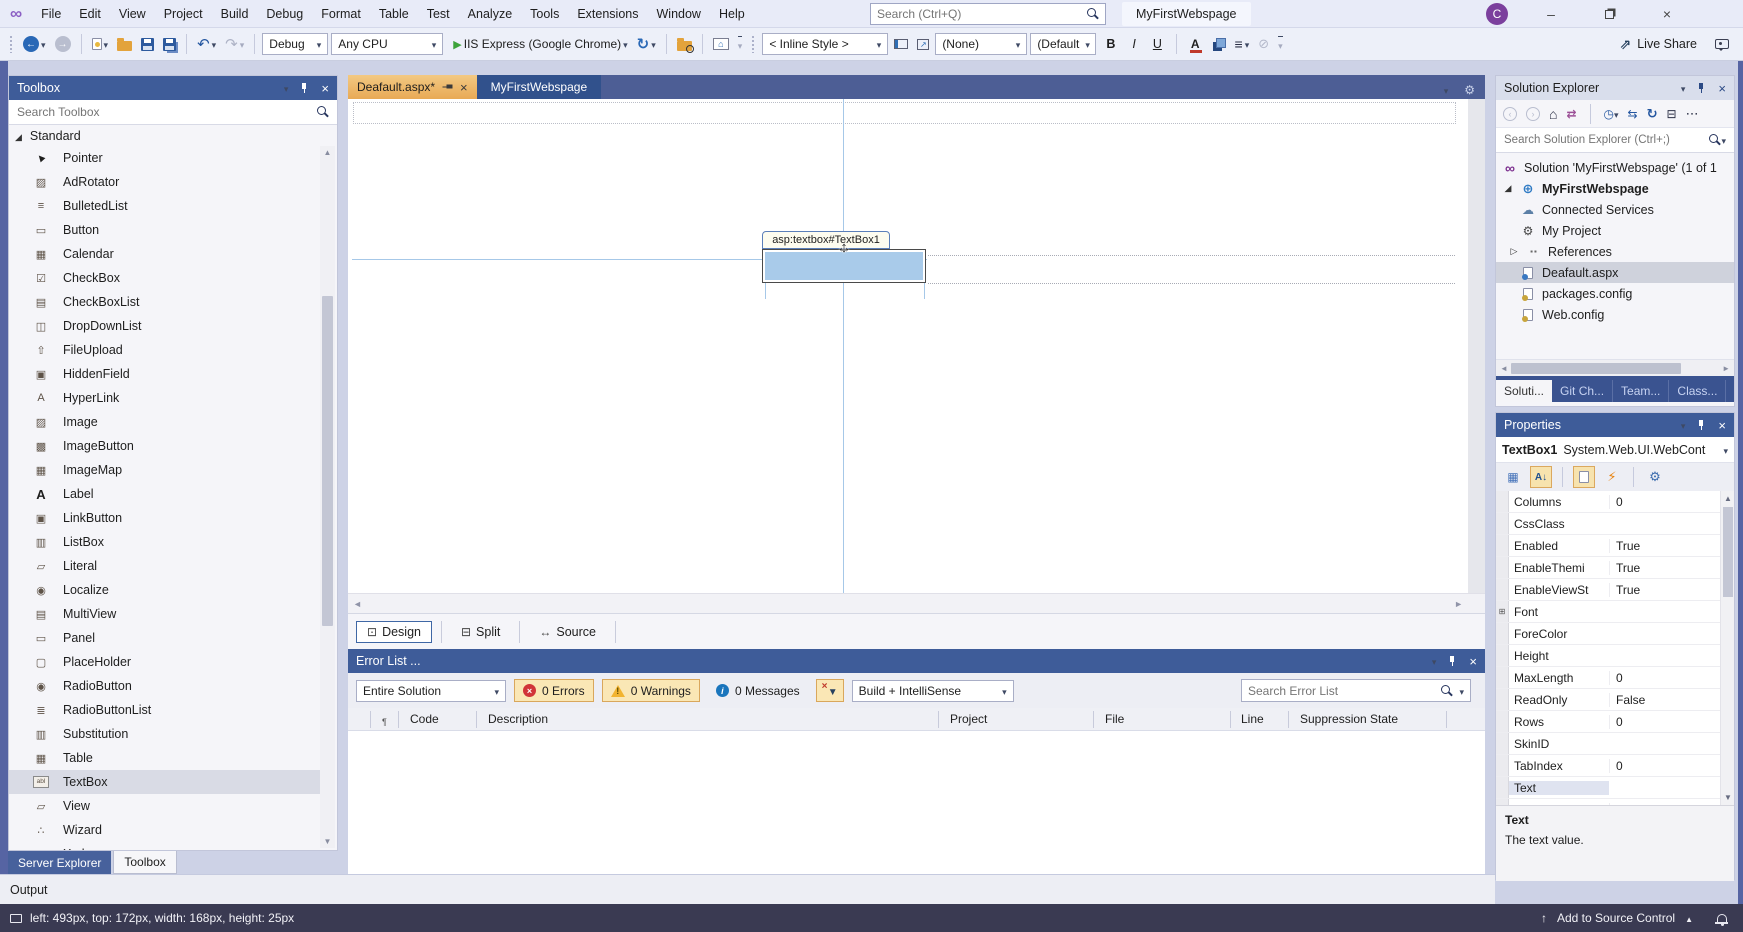 The width and height of the screenshot is (1743, 932). I want to click on expander-icon: ▷, so click(1514, 251).